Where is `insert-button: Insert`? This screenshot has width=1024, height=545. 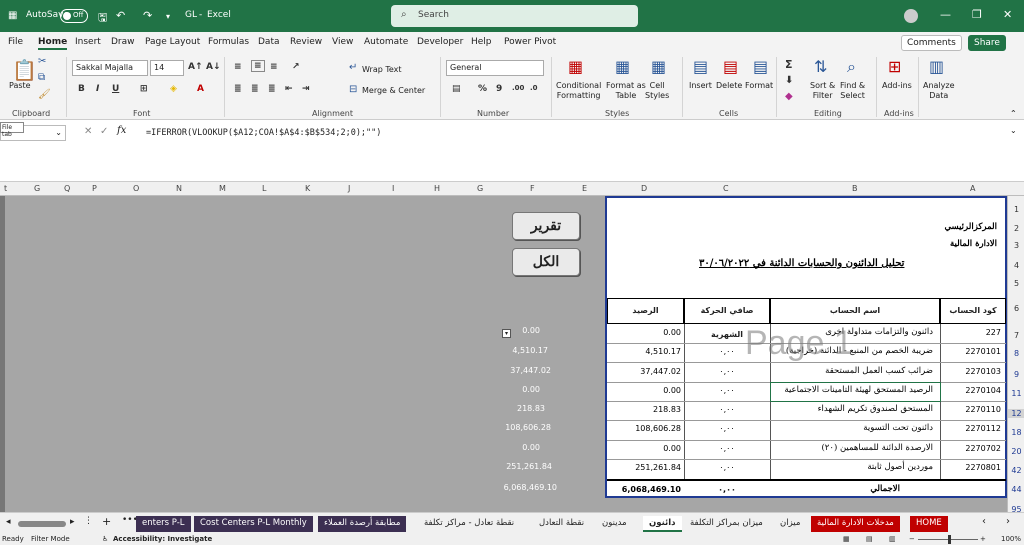 insert-button: Insert is located at coordinates (700, 86).